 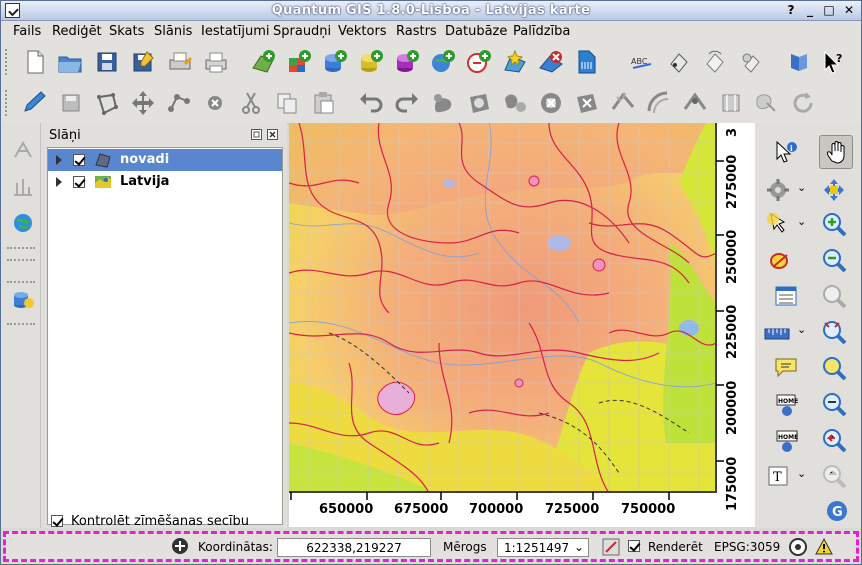 I want to click on histogram-icon, so click(x=23, y=187).